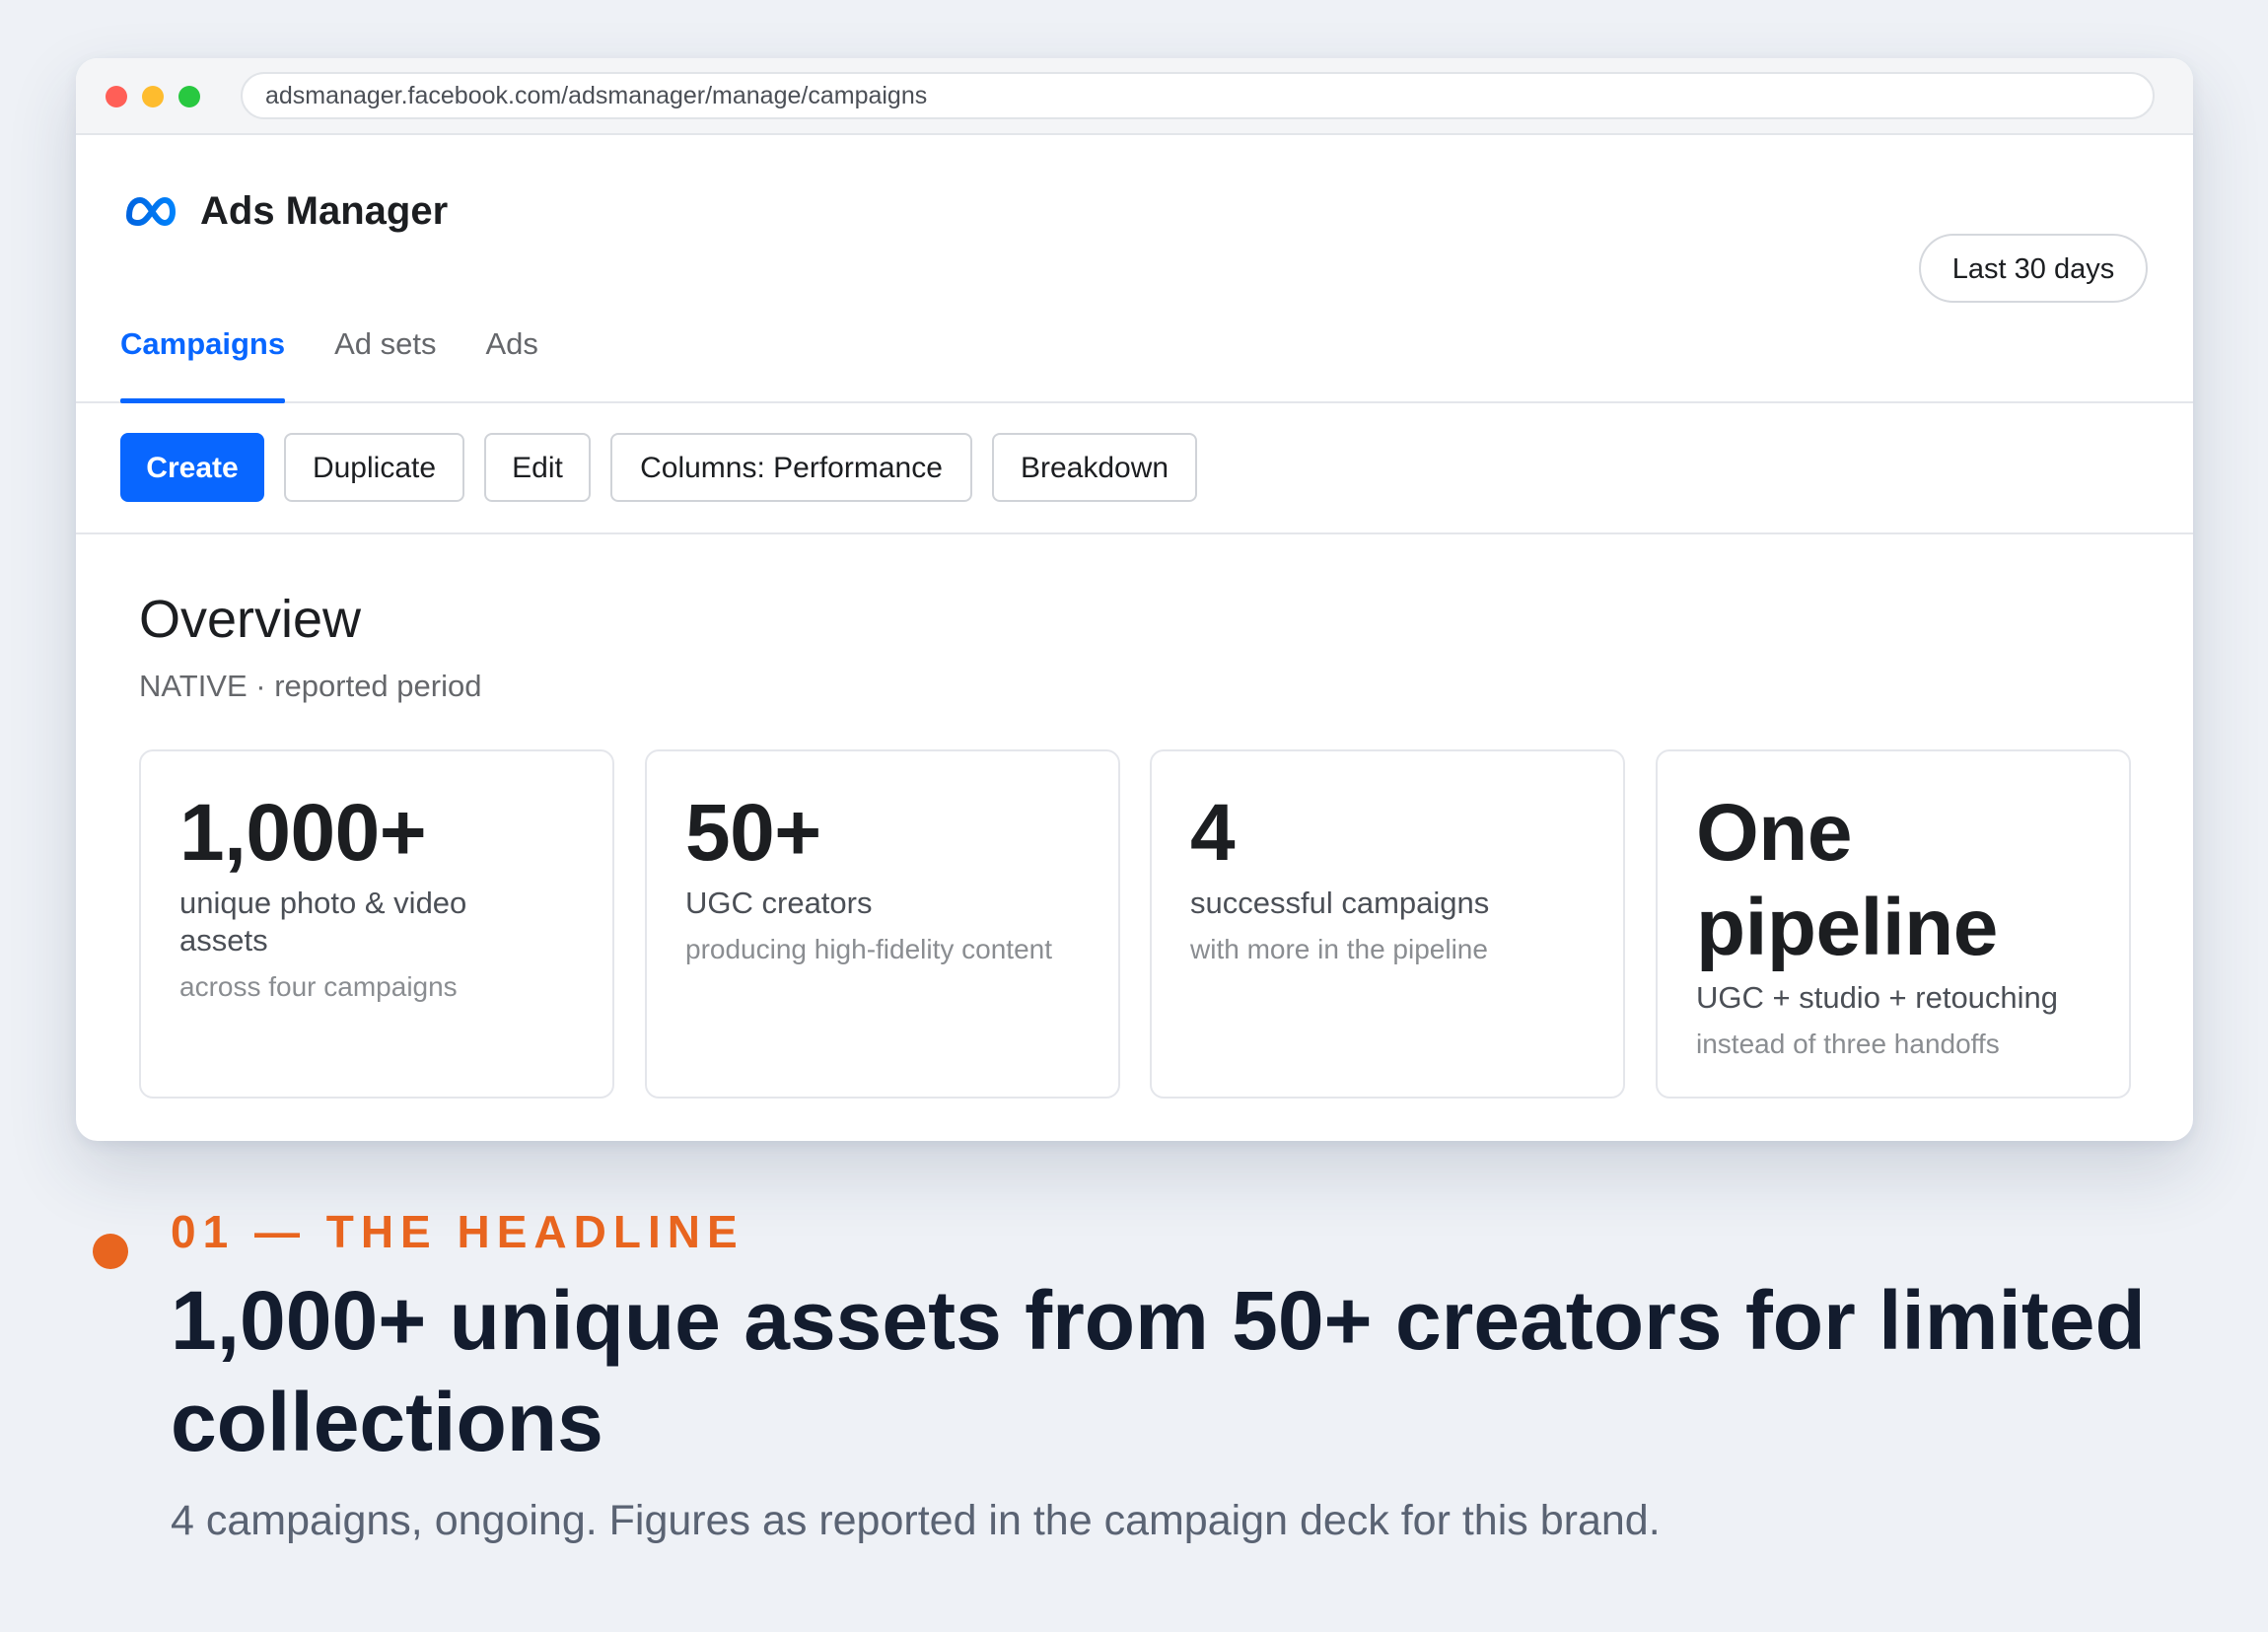  I want to click on overview-subtitle: NATIVE · reported period, so click(311, 686).